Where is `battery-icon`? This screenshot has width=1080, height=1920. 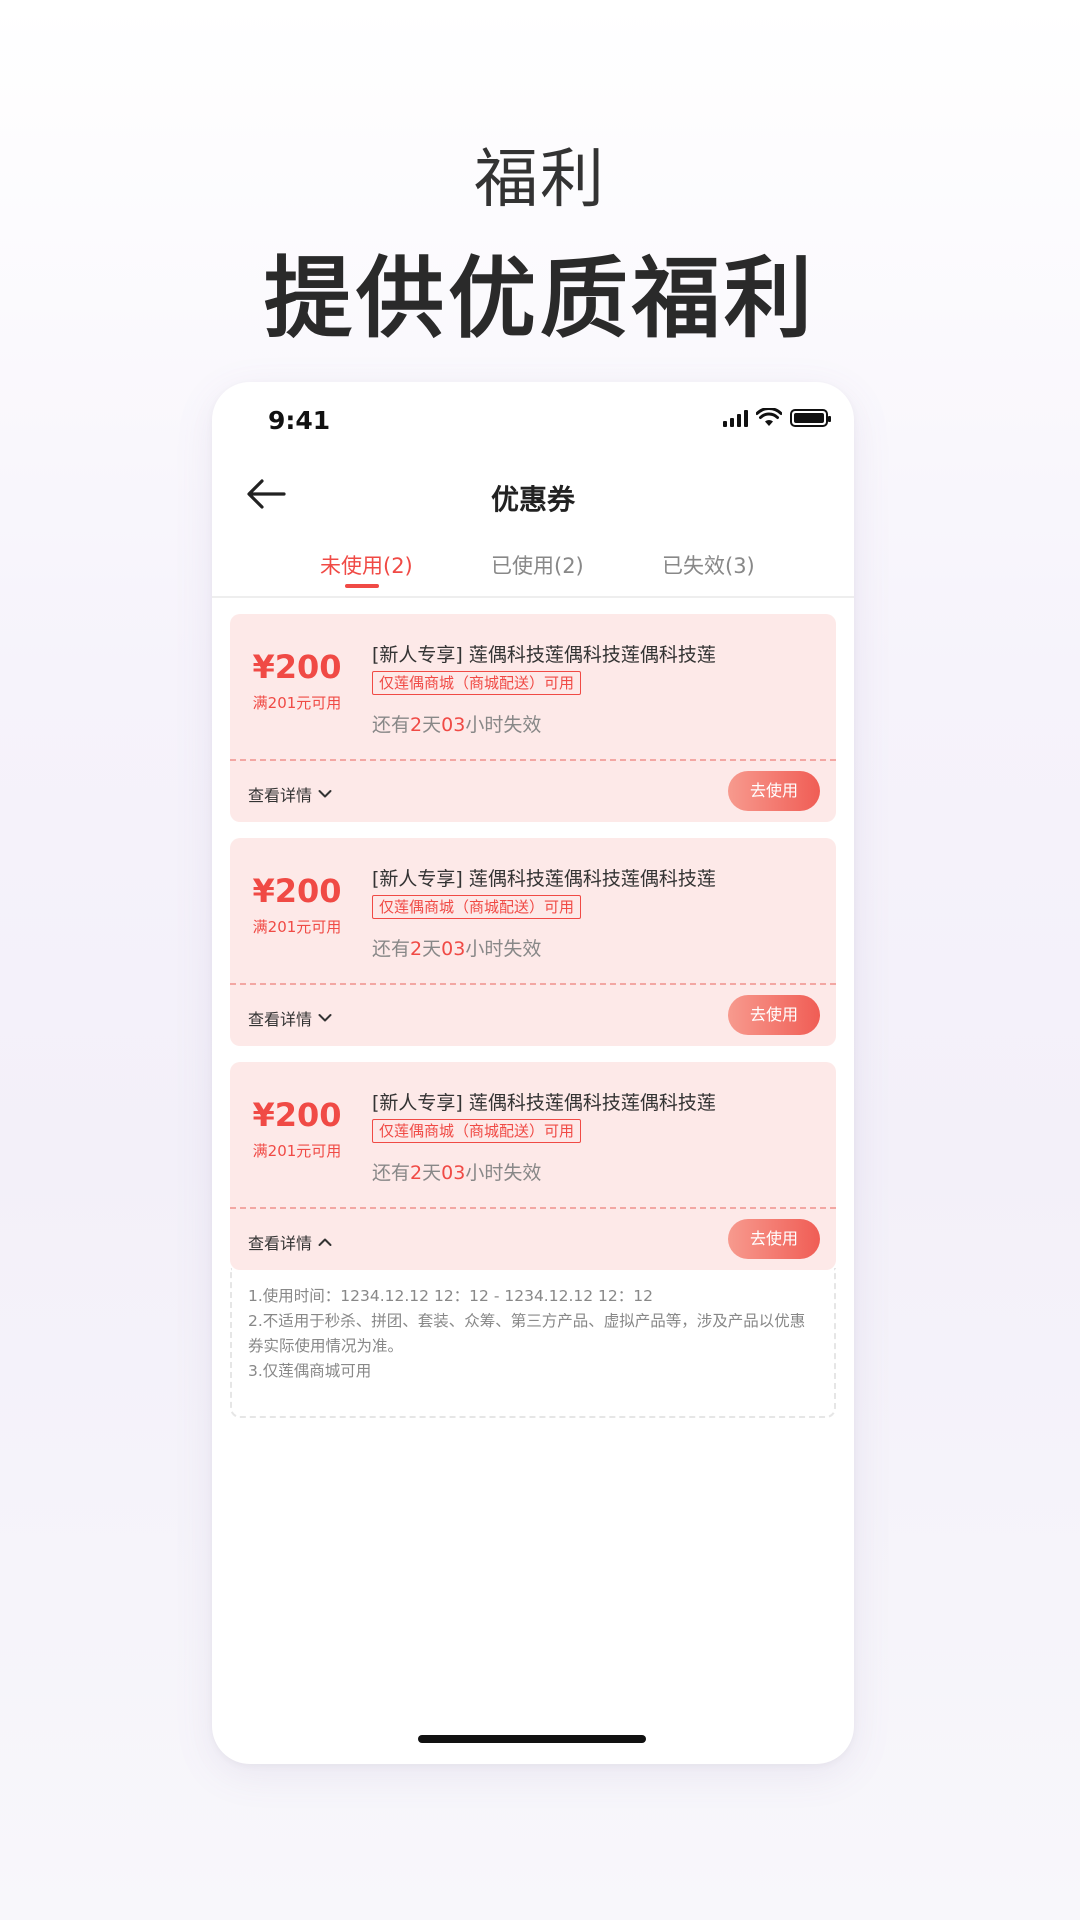
battery-icon is located at coordinates (810, 417).